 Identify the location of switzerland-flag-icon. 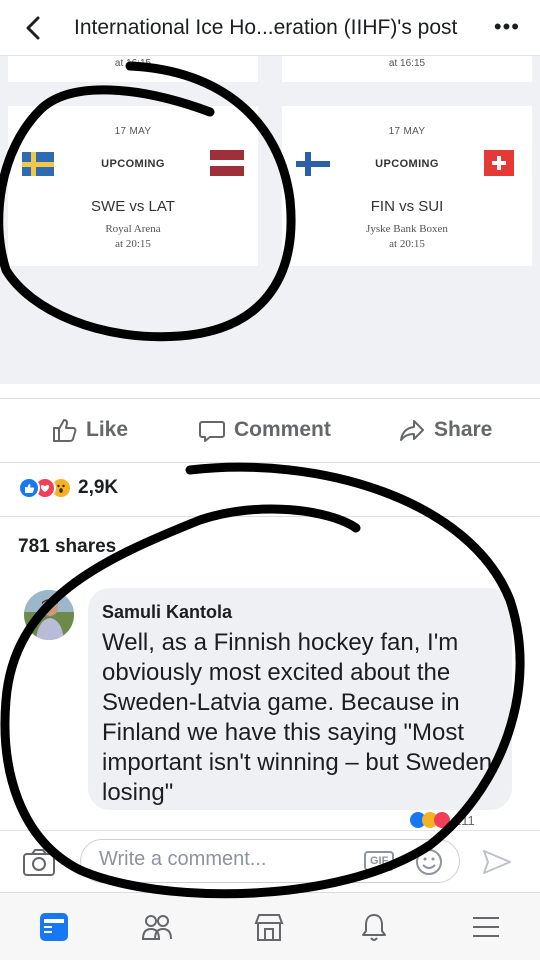
(499, 163).